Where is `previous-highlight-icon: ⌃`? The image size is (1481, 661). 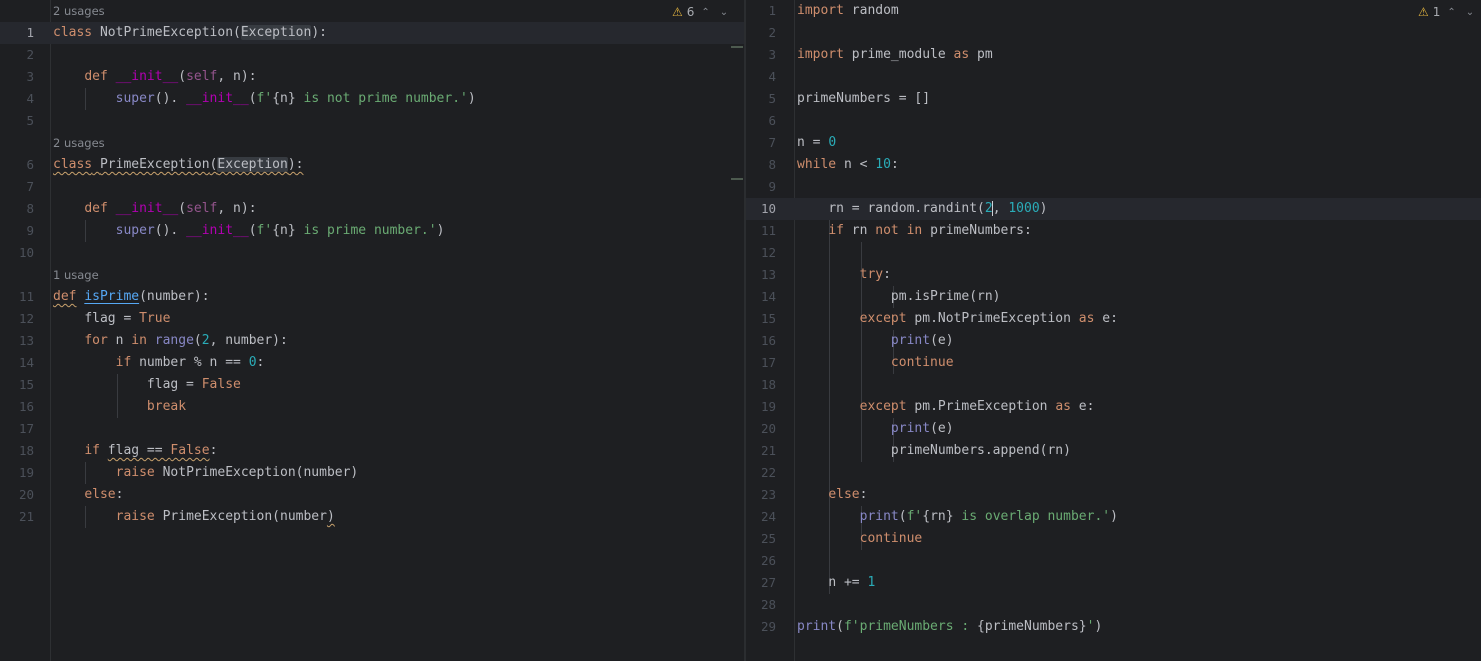 previous-highlight-icon: ⌃ is located at coordinates (705, 12).